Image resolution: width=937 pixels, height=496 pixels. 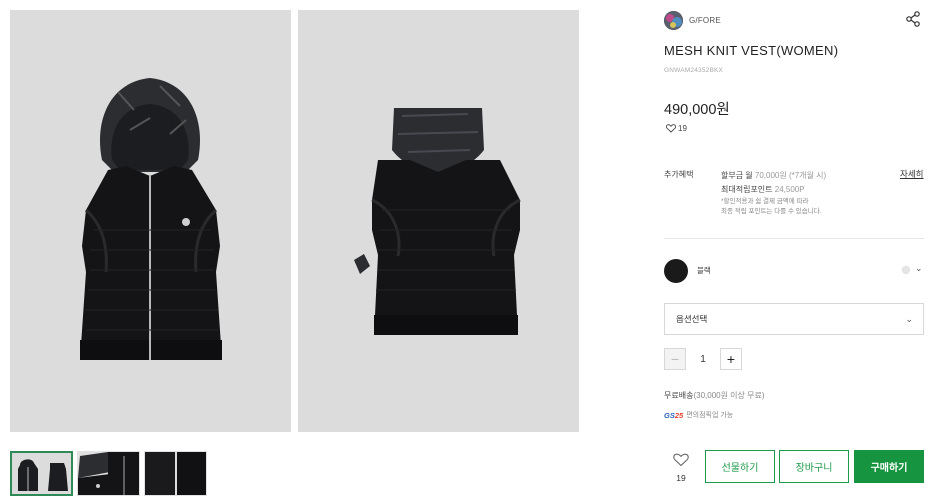 I want to click on like-button-count: 19, so click(x=681, y=478).